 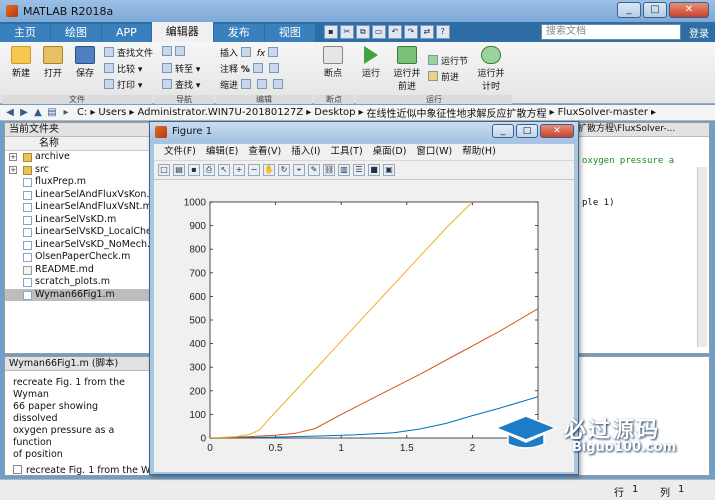 I want to click on path-segment: FluxSolver-master, so click(x=603, y=112).